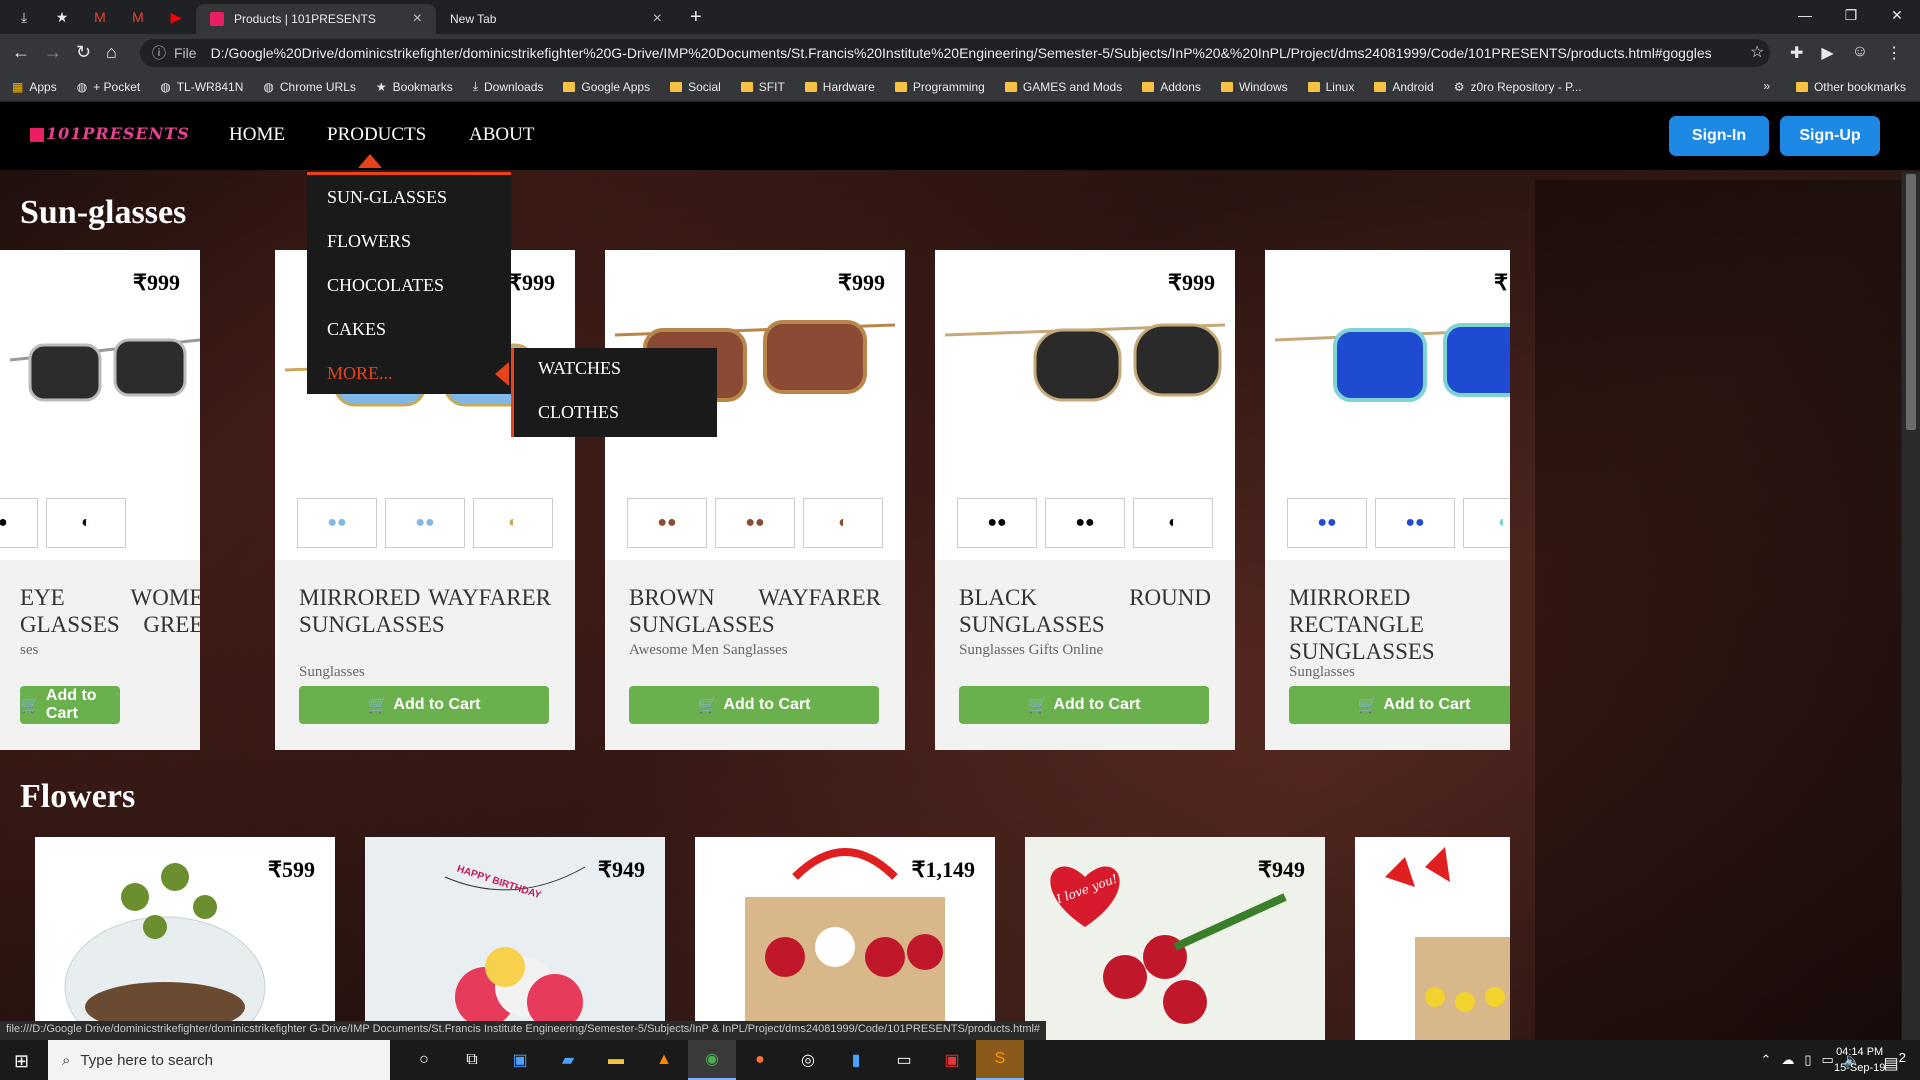 The width and height of the screenshot is (1920, 1080). Describe the element at coordinates (856, 1060) in the screenshot. I see `app-icon: ▮` at that location.